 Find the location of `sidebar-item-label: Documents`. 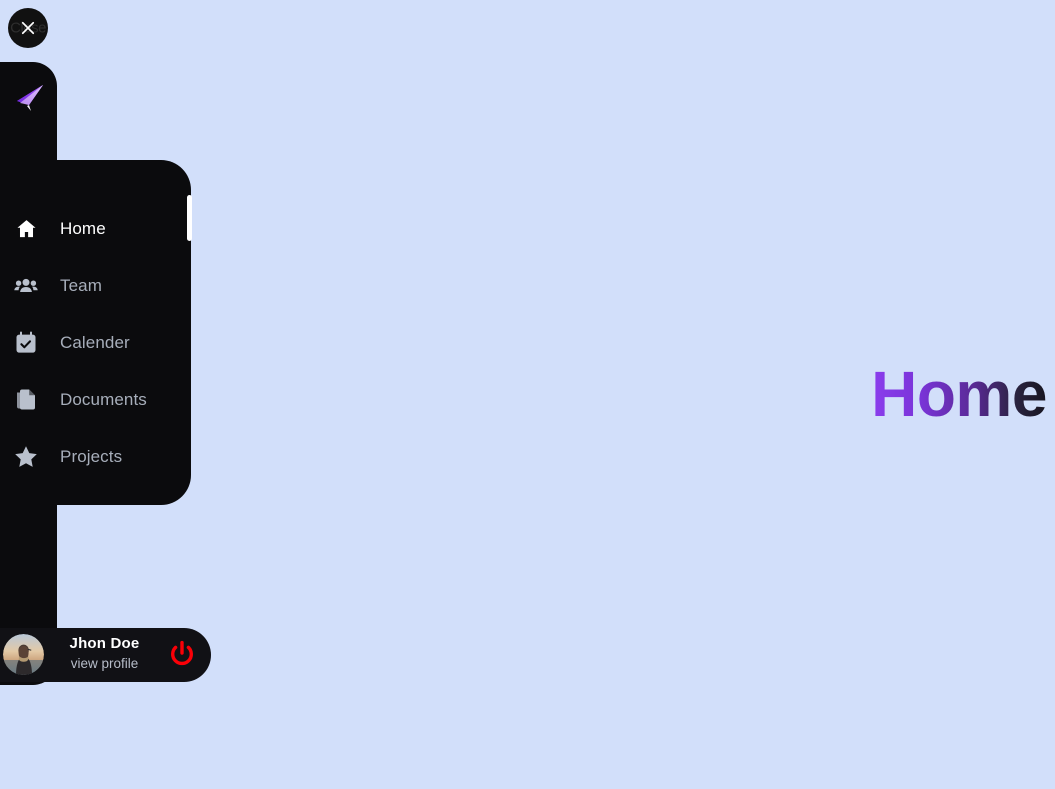

sidebar-item-label: Documents is located at coordinates (103, 399).